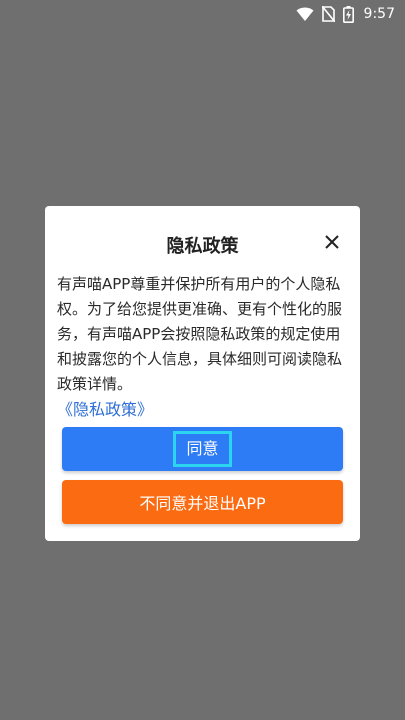 The height and width of the screenshot is (720, 405). I want to click on close-icon, so click(332, 242).